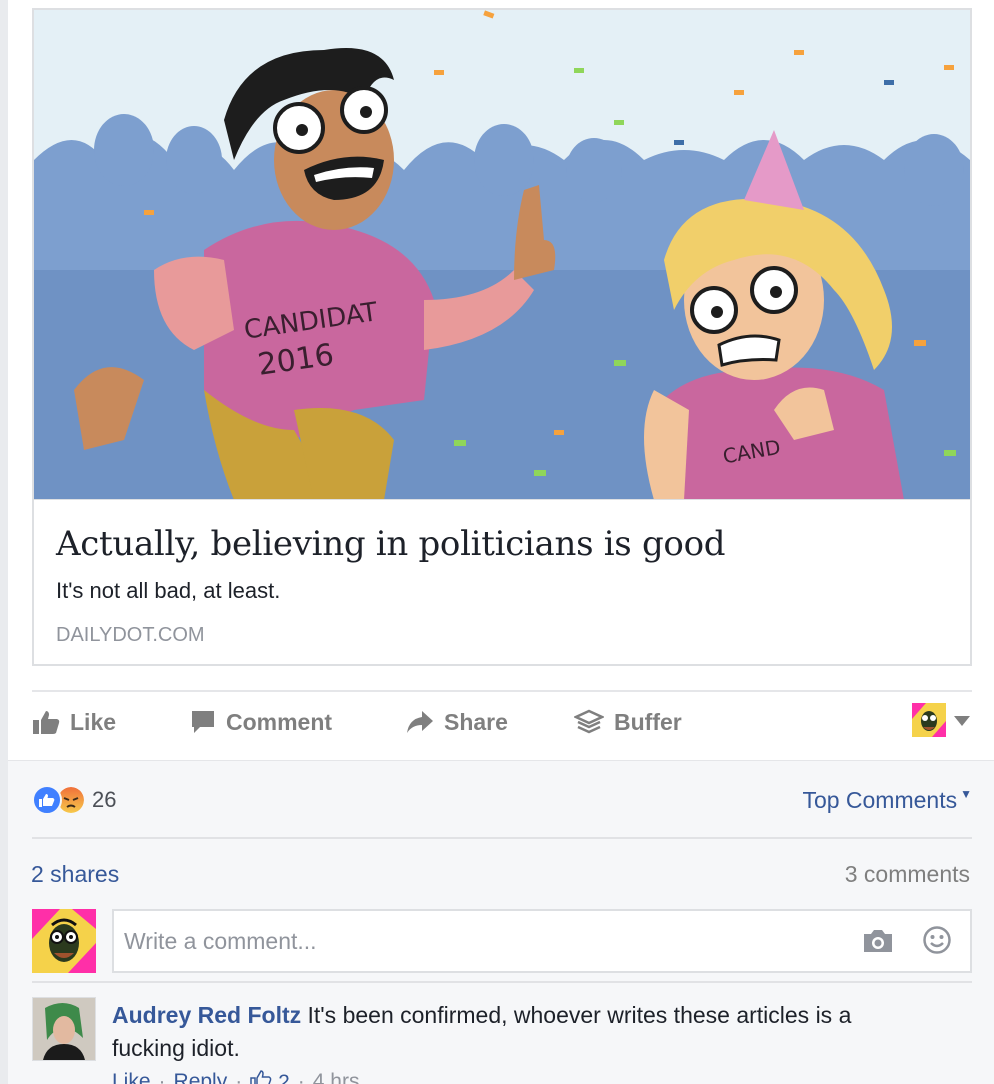 The height and width of the screenshot is (1084, 994). What do you see at coordinates (648, 721) in the screenshot?
I see `buffer-label: Buffer` at bounding box center [648, 721].